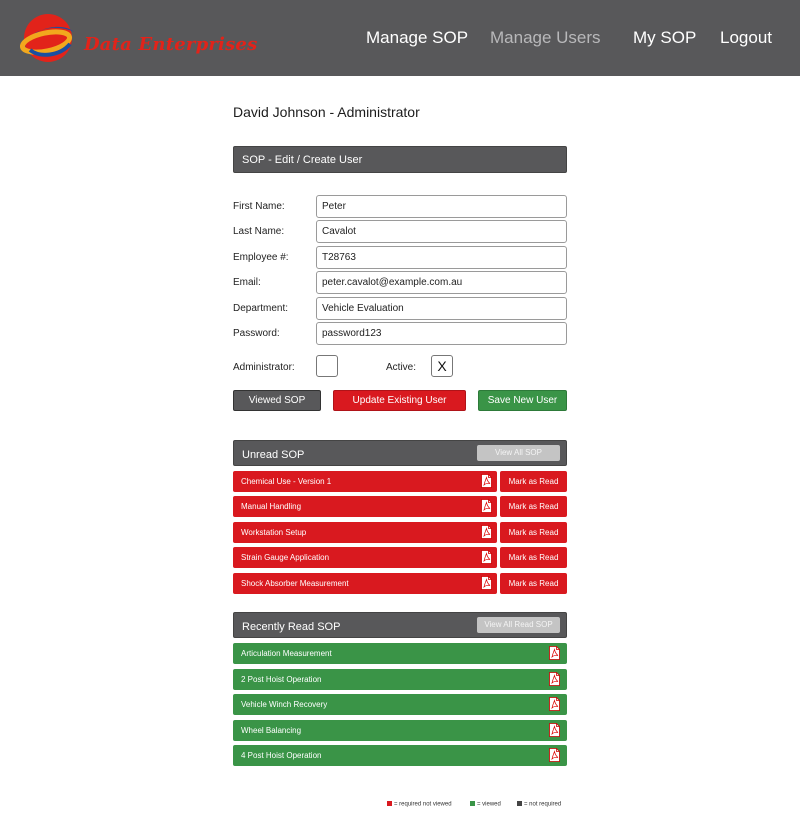  I want to click on update-existing-user-button: Update Existing User, so click(399, 400).